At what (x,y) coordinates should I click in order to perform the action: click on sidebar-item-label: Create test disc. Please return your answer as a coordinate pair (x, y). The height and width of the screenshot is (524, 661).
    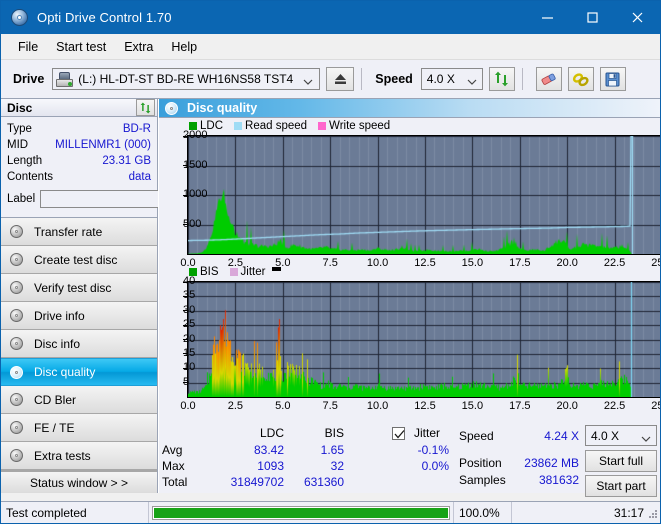
    Looking at the image, I should click on (76, 259).